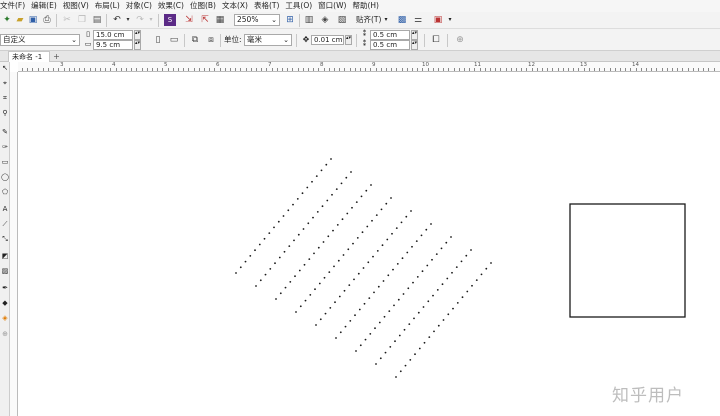  I want to click on eyedropper-tool-icon: ✒, so click(5, 288).